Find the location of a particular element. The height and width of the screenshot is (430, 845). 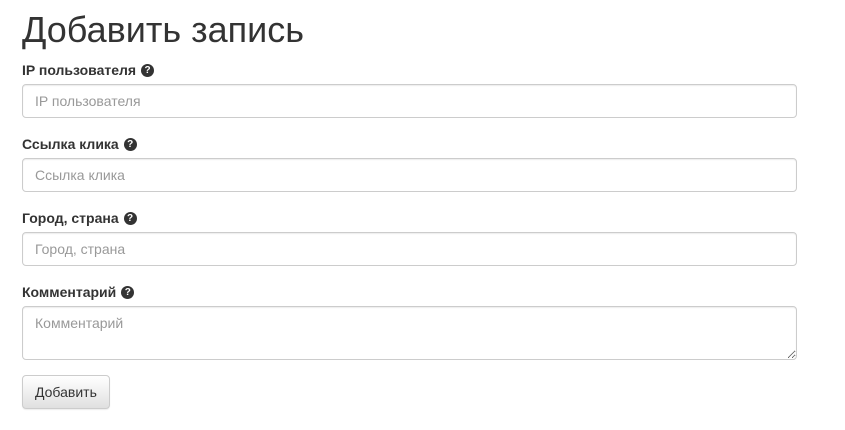

comment-field-label-text: Комментарий is located at coordinates (69, 292).